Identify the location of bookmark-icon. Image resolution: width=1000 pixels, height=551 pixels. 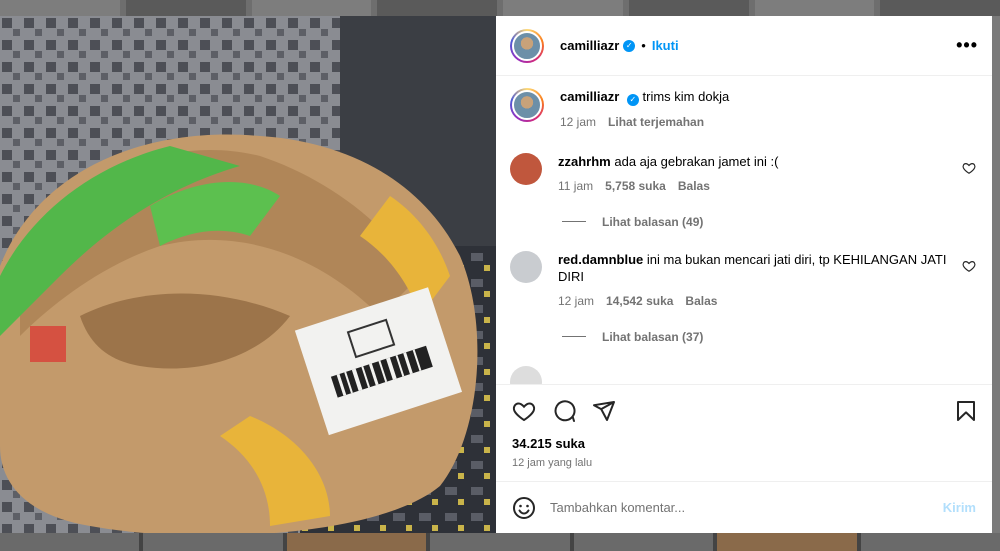
(966, 411).